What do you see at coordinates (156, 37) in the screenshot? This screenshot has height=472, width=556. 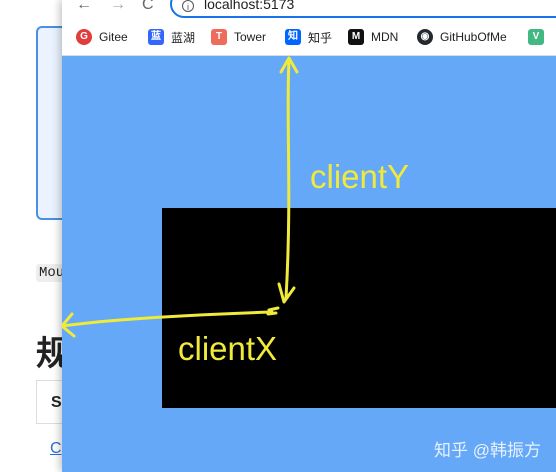 I see `lanhu-icon: 蓝` at bounding box center [156, 37].